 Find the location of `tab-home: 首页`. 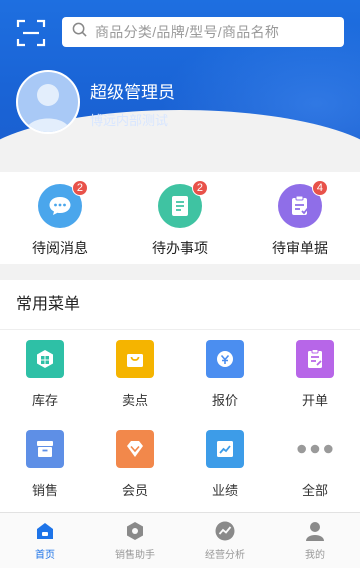

tab-home: 首页 is located at coordinates (45, 540).